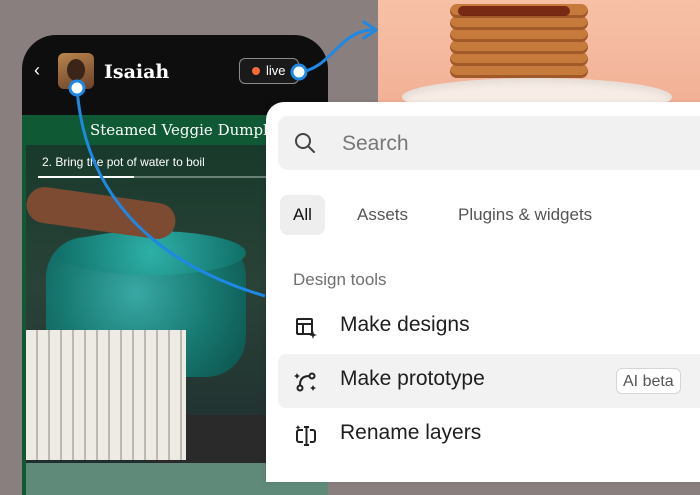 The image size is (700, 495). What do you see at coordinates (648, 381) in the screenshot?
I see `ai-beta-badge: AI beta` at bounding box center [648, 381].